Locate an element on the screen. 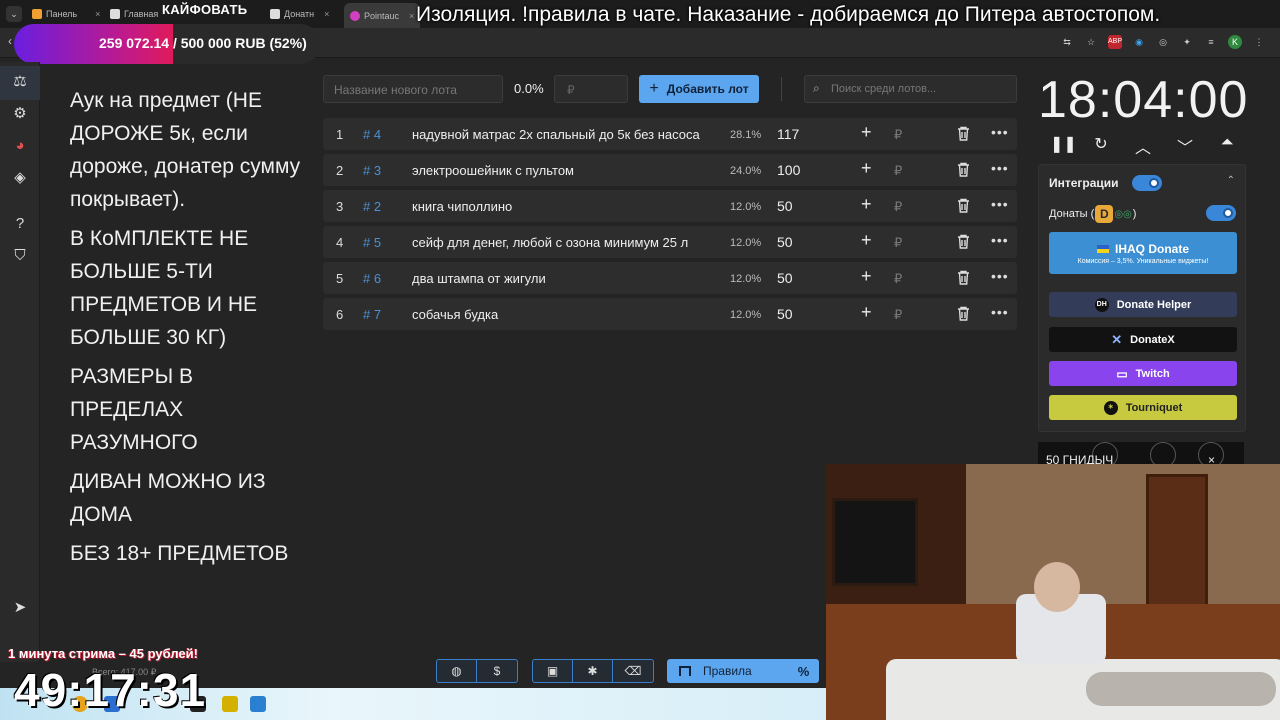 The height and width of the screenshot is (720, 1280). dollar-icon: $ is located at coordinates (497, 671).